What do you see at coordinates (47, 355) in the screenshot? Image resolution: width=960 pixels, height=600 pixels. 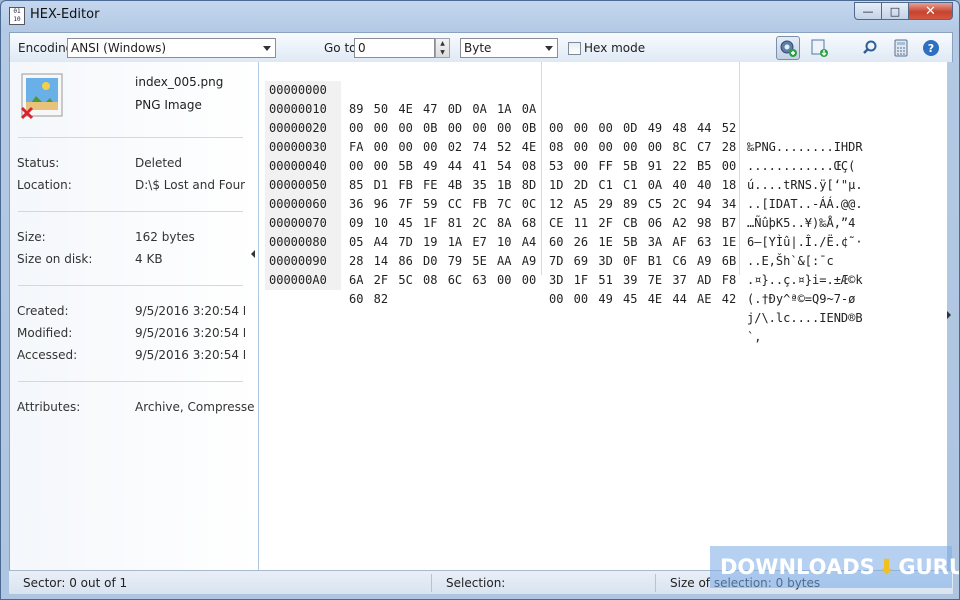 I see `accessed-label: Accessed:` at bounding box center [47, 355].